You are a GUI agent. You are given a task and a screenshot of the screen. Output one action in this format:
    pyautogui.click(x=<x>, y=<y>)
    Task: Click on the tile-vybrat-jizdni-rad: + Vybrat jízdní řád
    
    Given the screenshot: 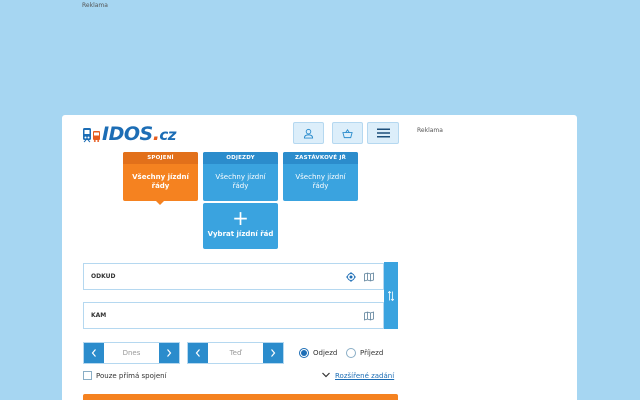 What is the action you would take?
    pyautogui.click(x=240, y=226)
    